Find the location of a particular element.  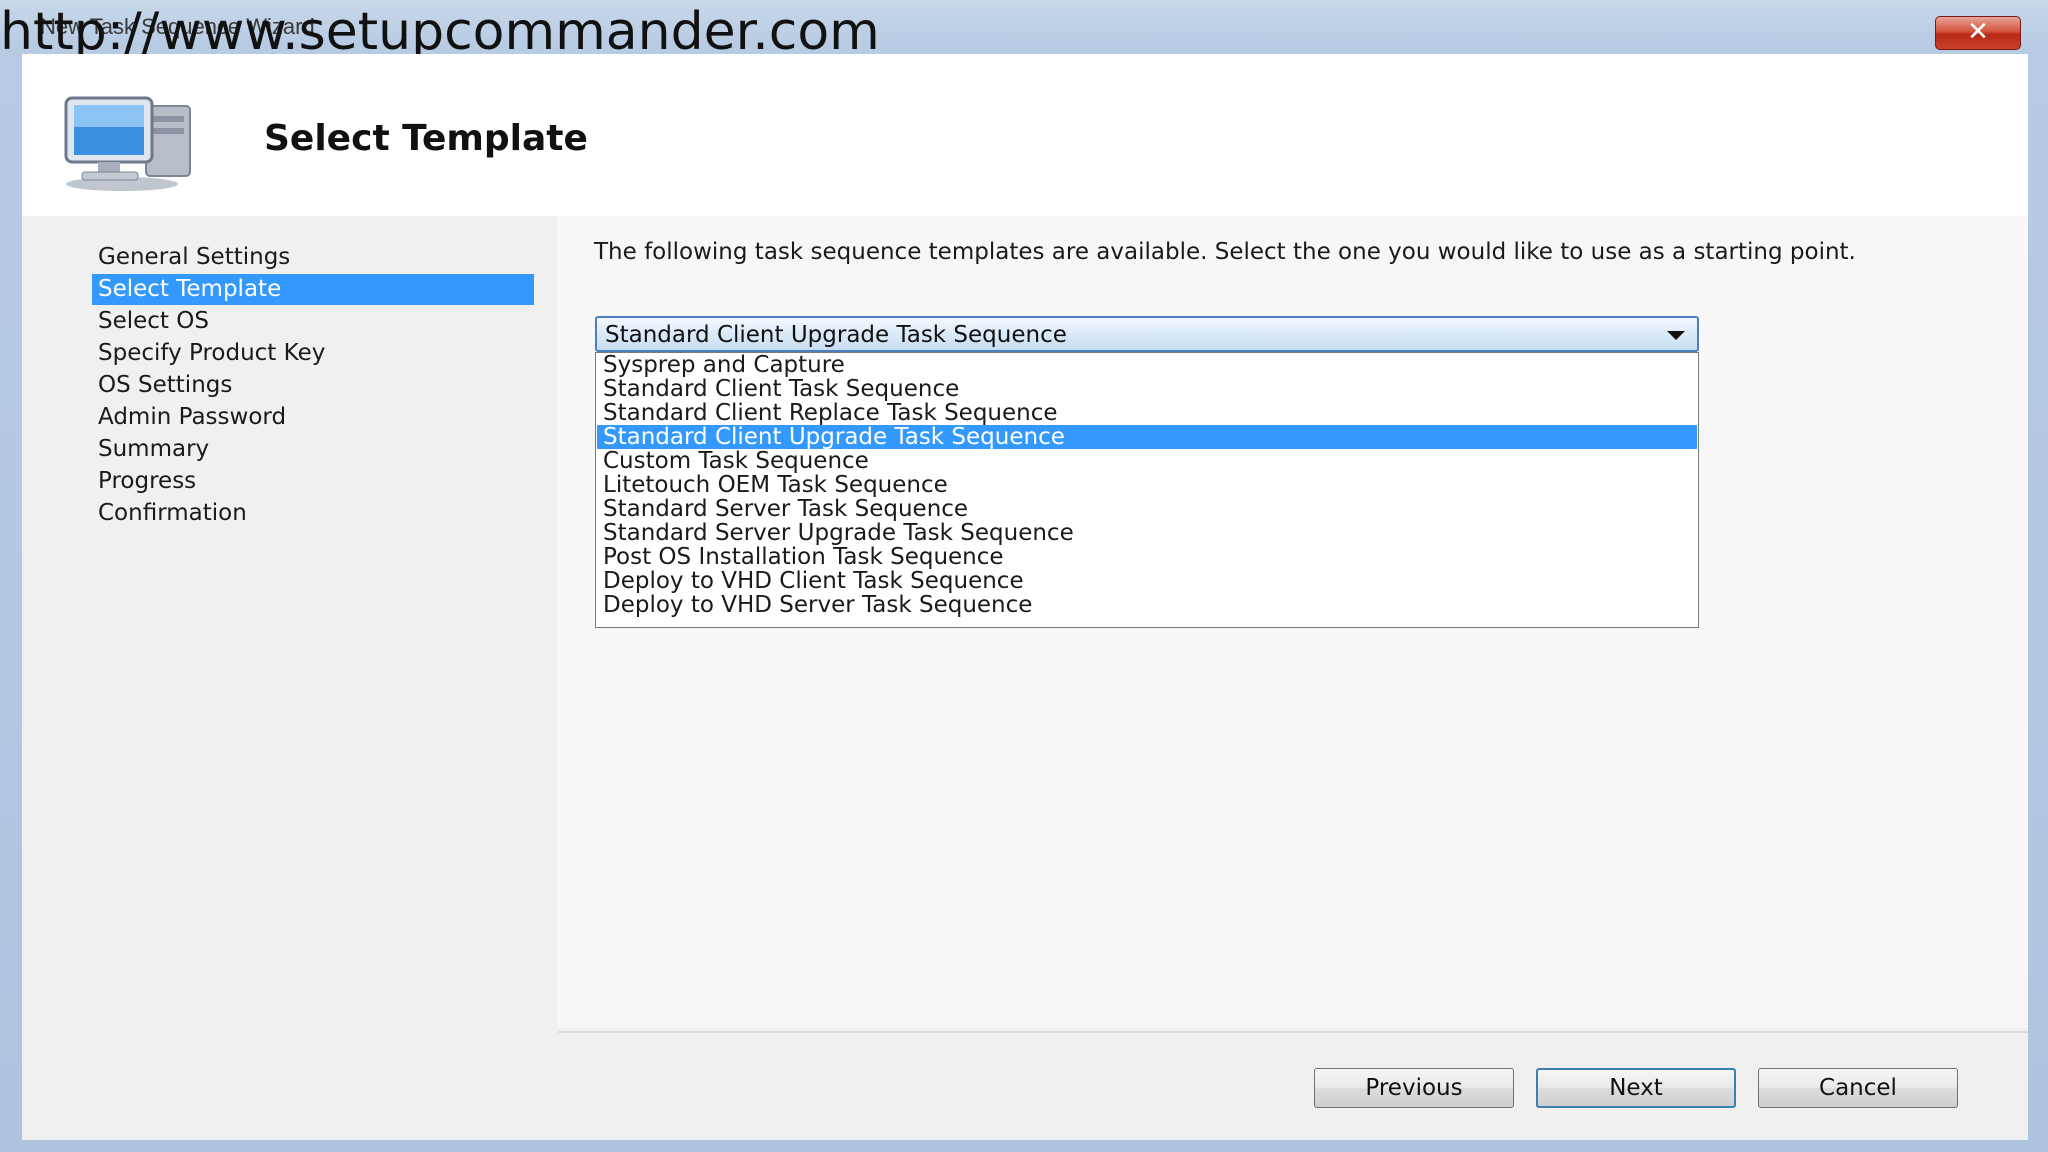

computer-icon is located at coordinates (127, 143).